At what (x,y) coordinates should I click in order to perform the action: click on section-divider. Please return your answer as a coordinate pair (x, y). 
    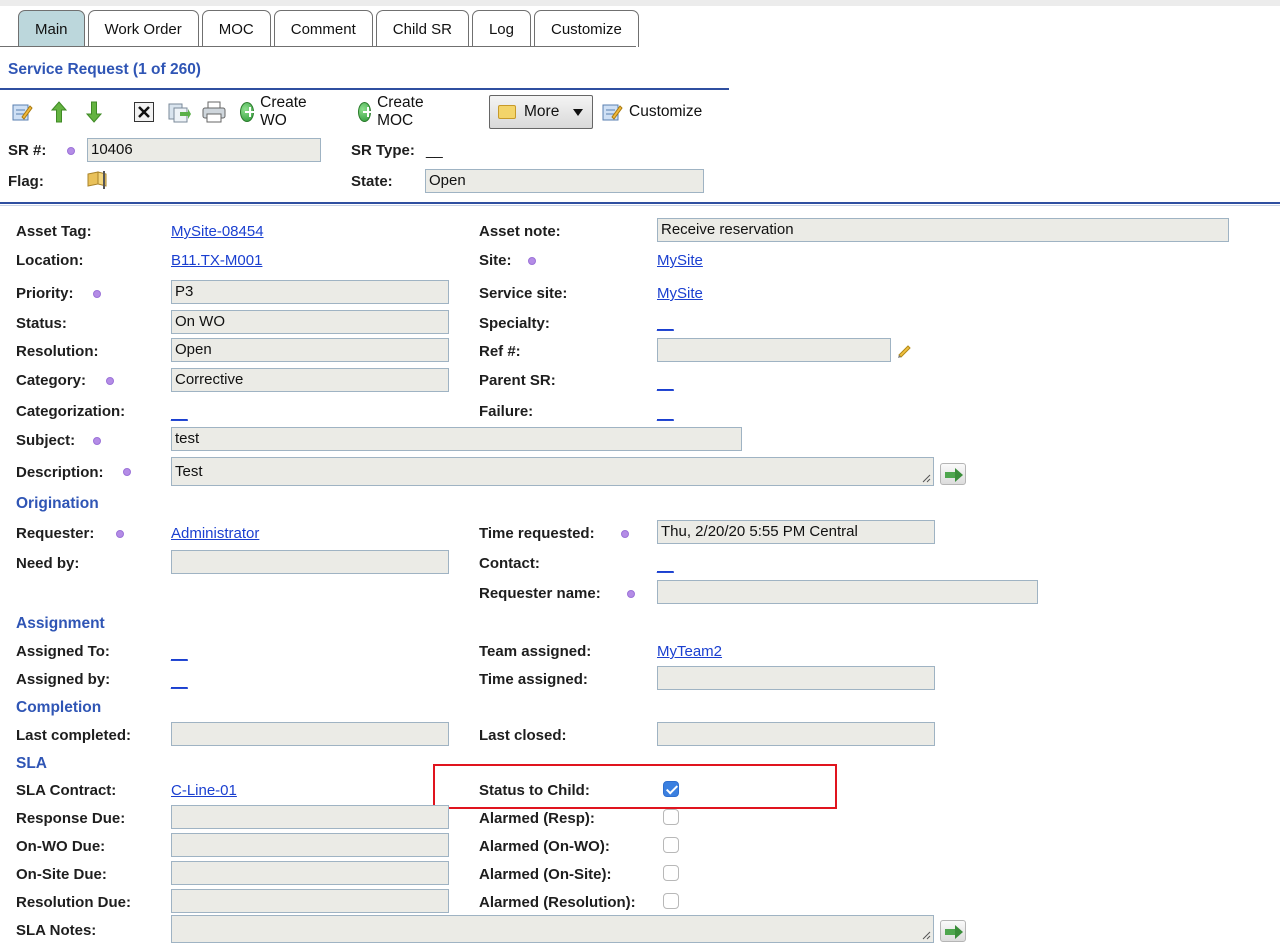
    Looking at the image, I should click on (640, 203).